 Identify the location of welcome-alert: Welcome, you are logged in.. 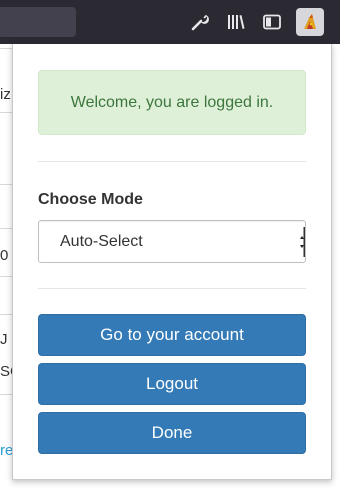
(172, 102).